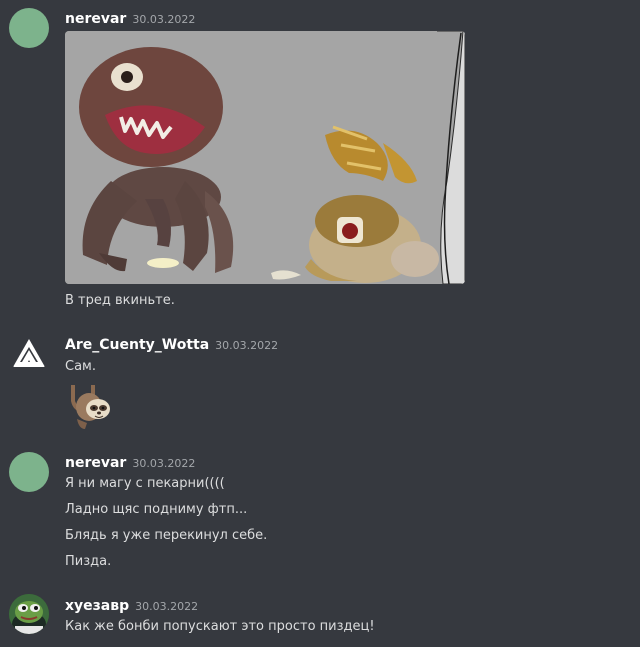 The height and width of the screenshot is (647, 640). I want to click on message-text: Я ни магу с пекарни((((, so click(145, 483).